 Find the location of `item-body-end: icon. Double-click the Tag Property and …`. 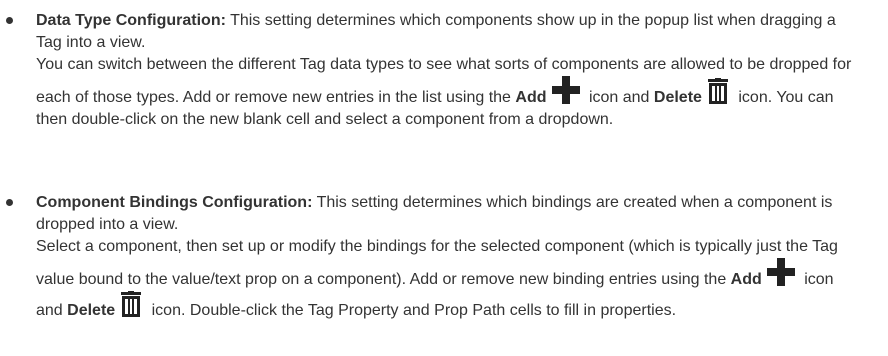

item-body-end: icon. Double-click the Tag Property and … is located at coordinates (412, 310).